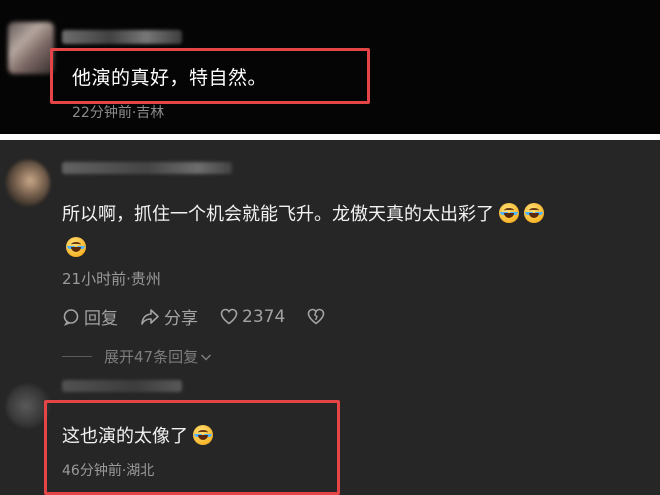  I want to click on comment-meta: 21小时前·贵州, so click(111, 279).